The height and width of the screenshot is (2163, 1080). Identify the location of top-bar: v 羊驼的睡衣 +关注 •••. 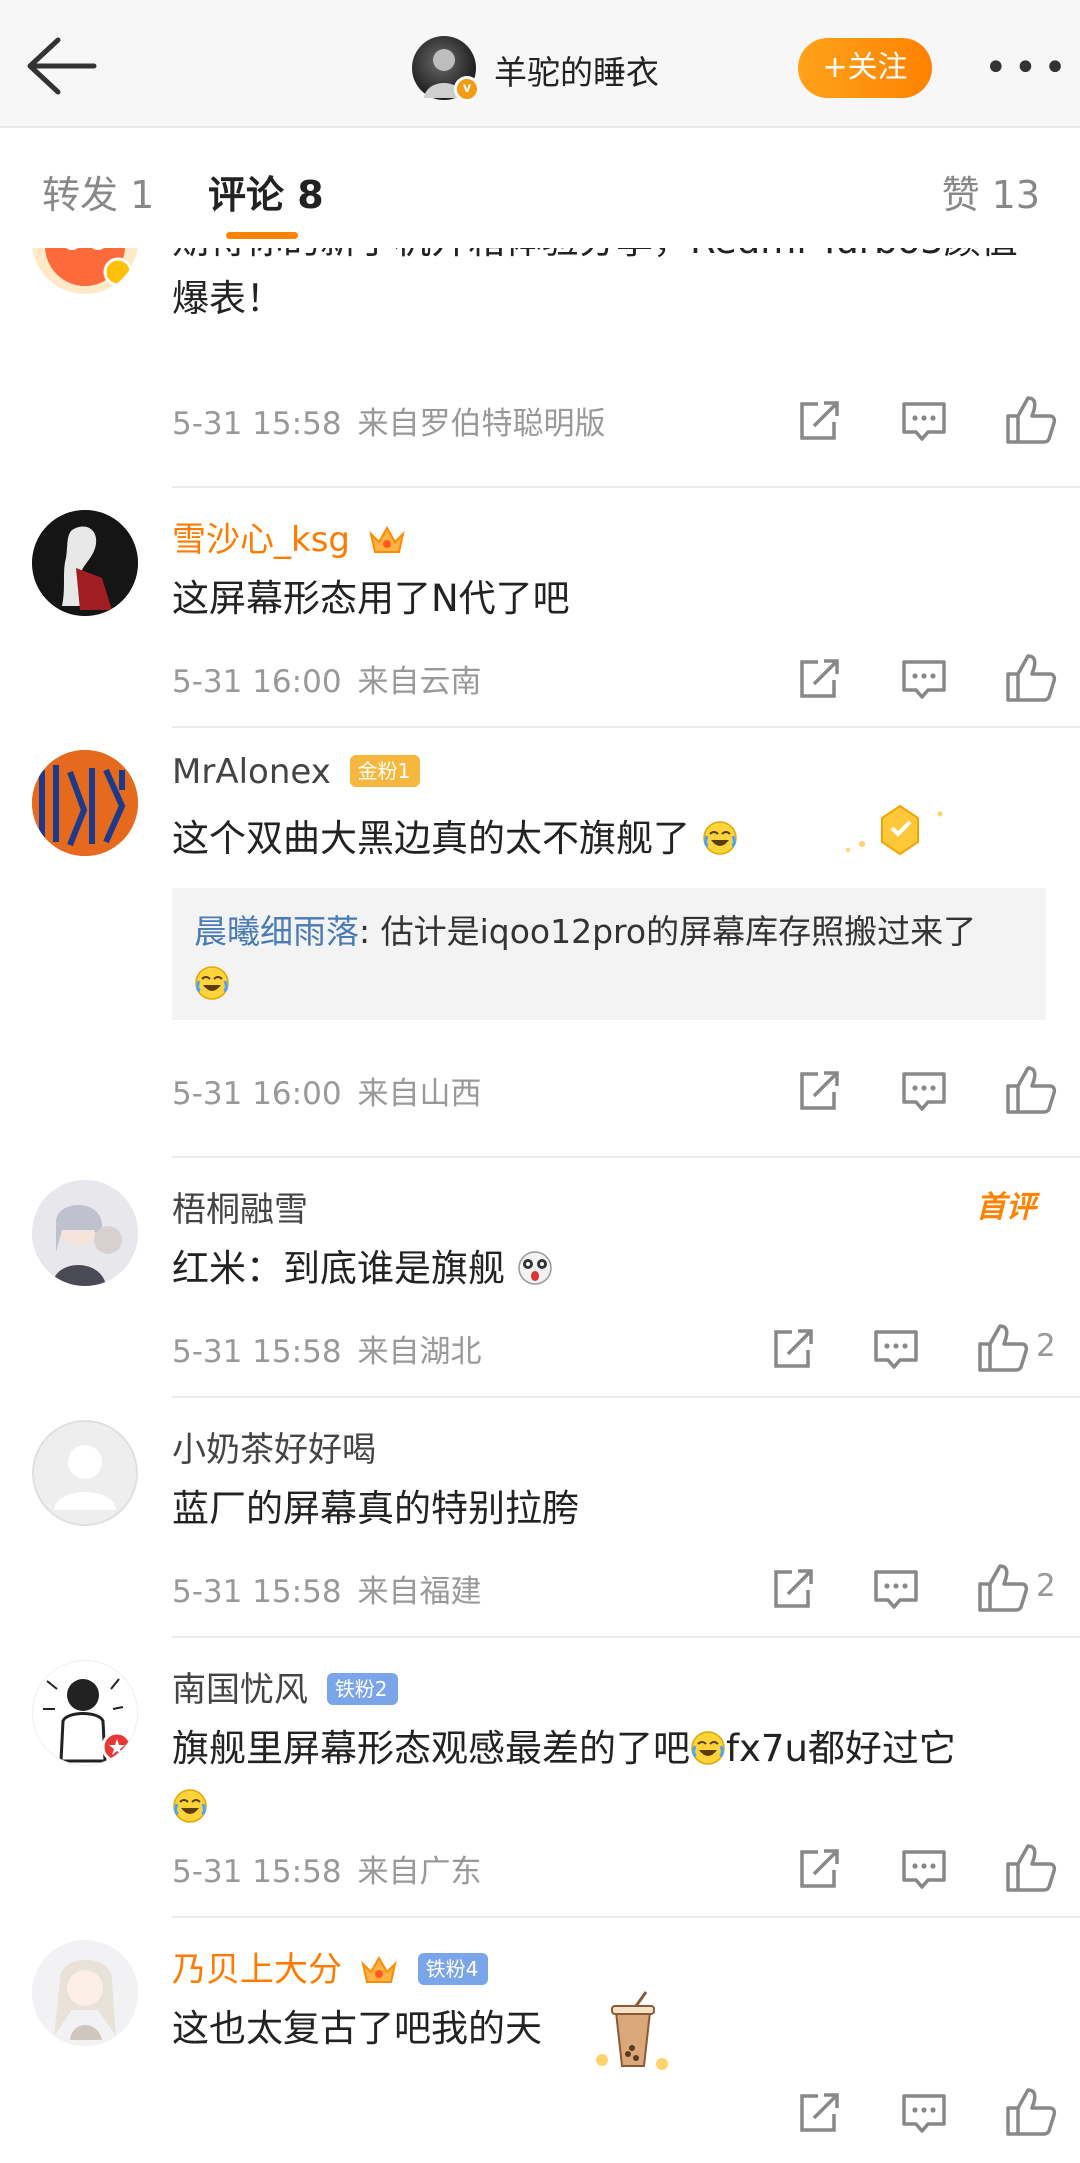
(540, 64).